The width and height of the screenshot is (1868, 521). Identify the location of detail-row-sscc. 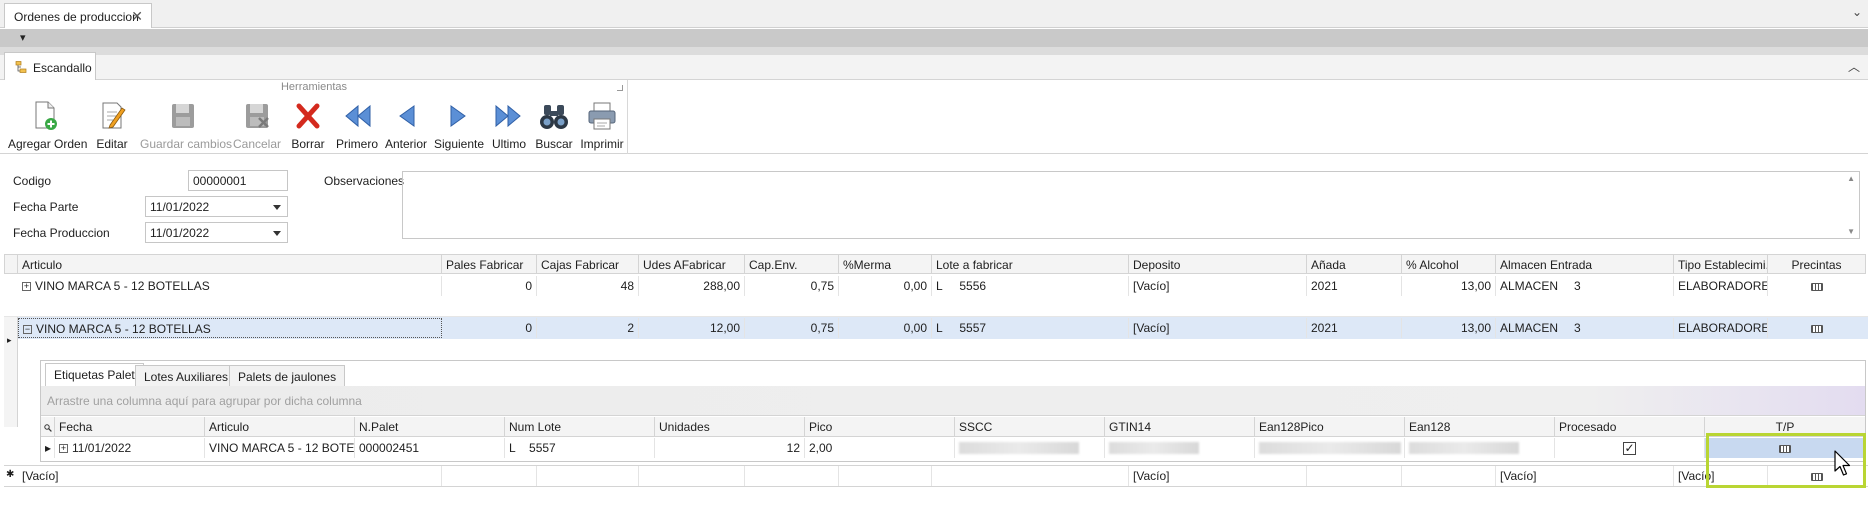
(1030, 448).